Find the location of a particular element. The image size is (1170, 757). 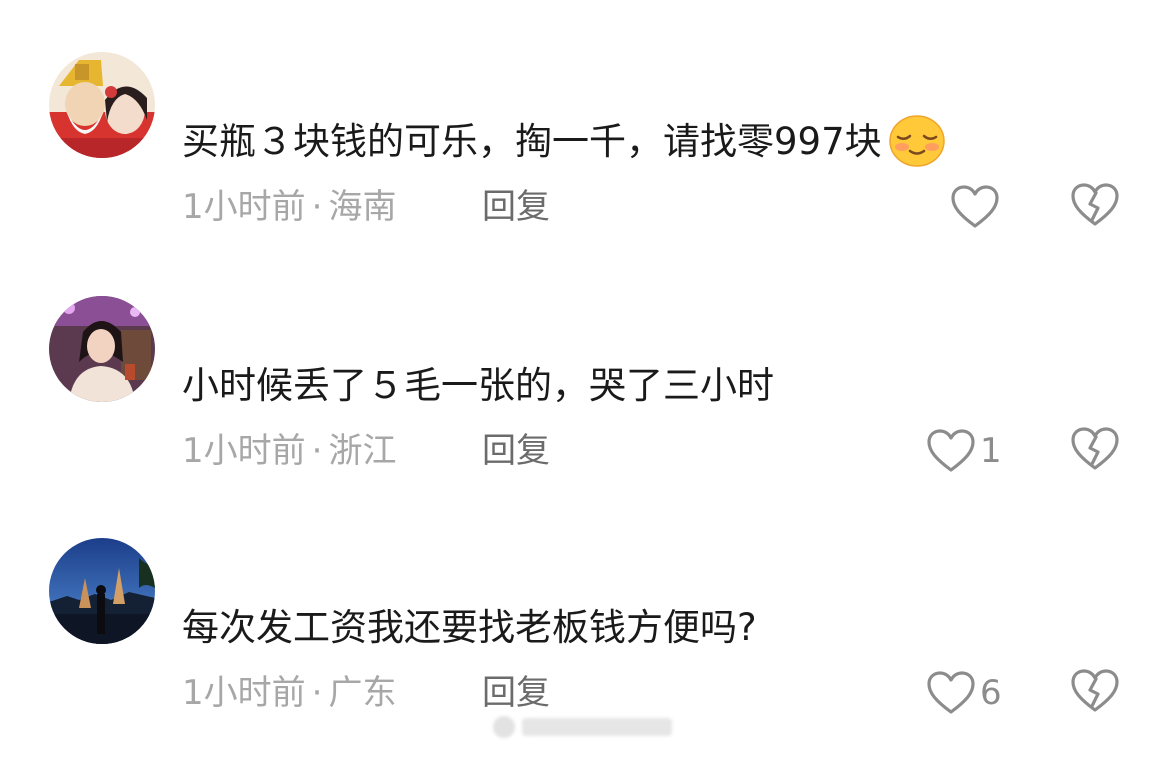

like-count: 1 is located at coordinates (991, 451).